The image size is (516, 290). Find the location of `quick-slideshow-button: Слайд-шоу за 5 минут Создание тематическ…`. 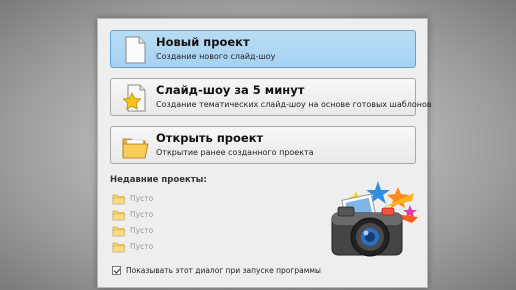

quick-slideshow-button: Слайд-шоу за 5 минут Создание тематическ… is located at coordinates (271, 97).